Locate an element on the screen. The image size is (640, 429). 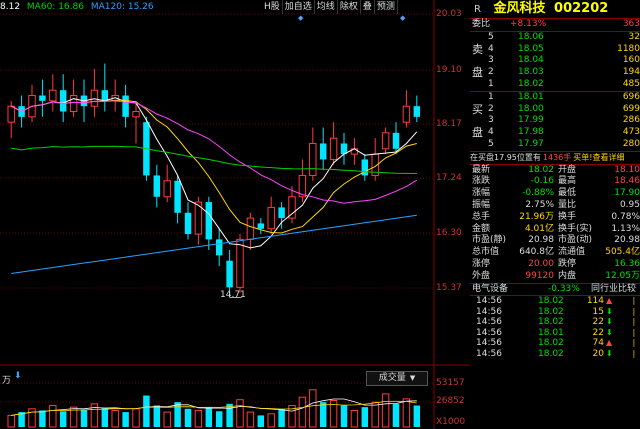
buy-level: 买 2 18.00 699 is located at coordinates (555, 109).